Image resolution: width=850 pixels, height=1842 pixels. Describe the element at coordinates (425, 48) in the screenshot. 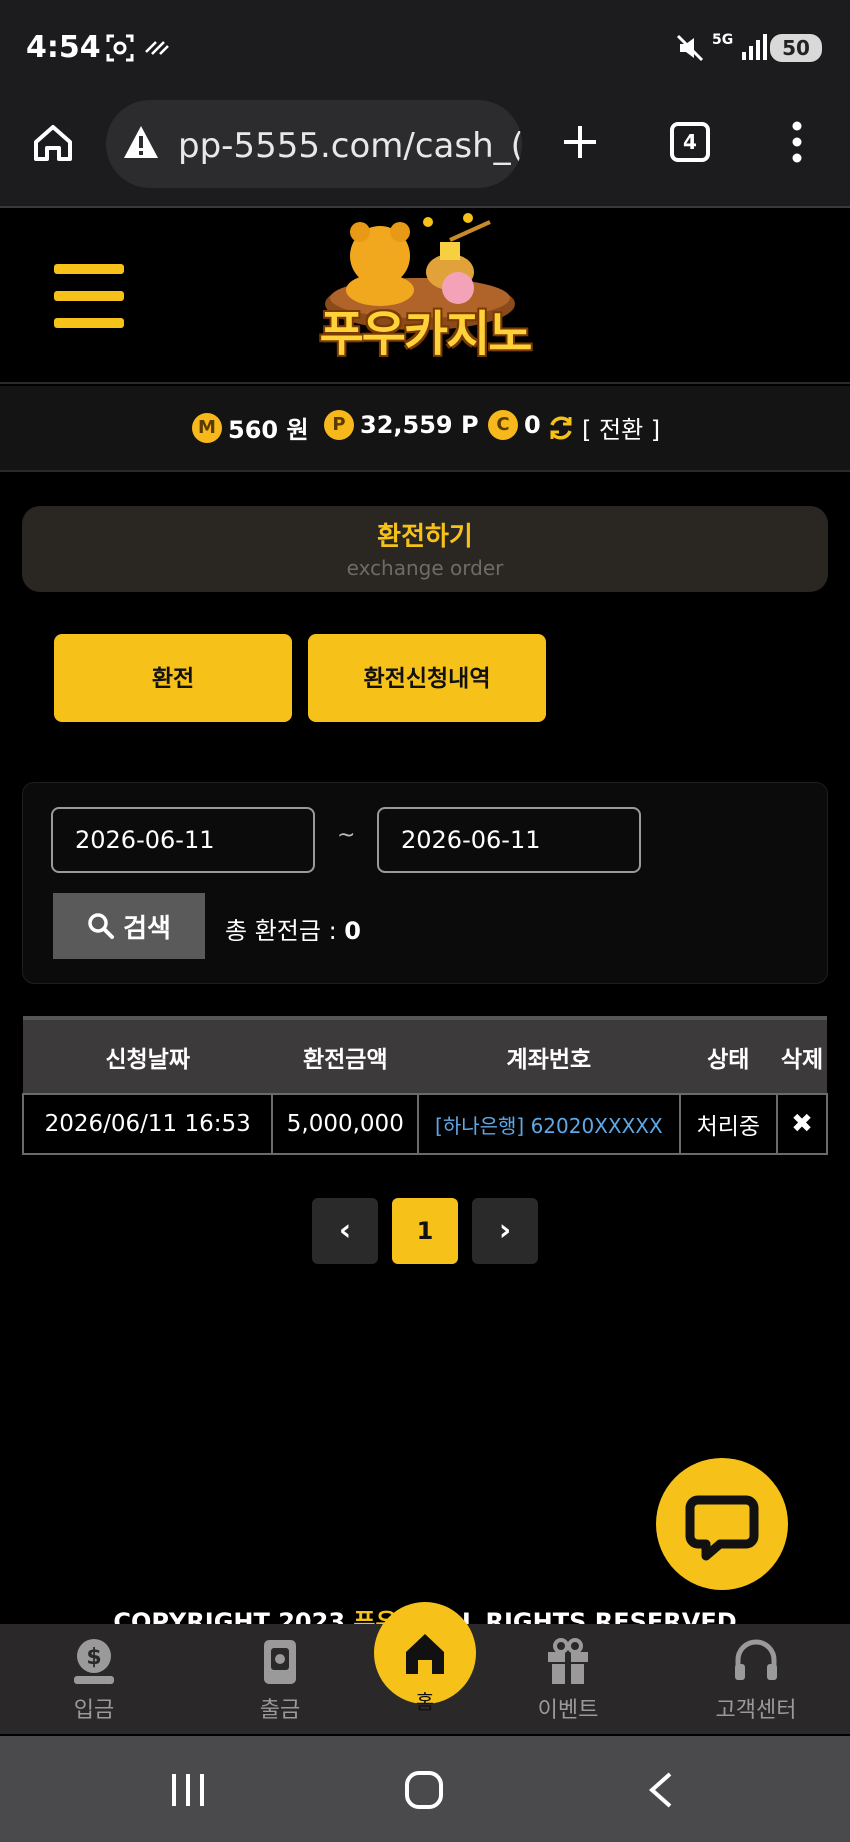

I see `status-bar: 4:54 5G 50` at that location.